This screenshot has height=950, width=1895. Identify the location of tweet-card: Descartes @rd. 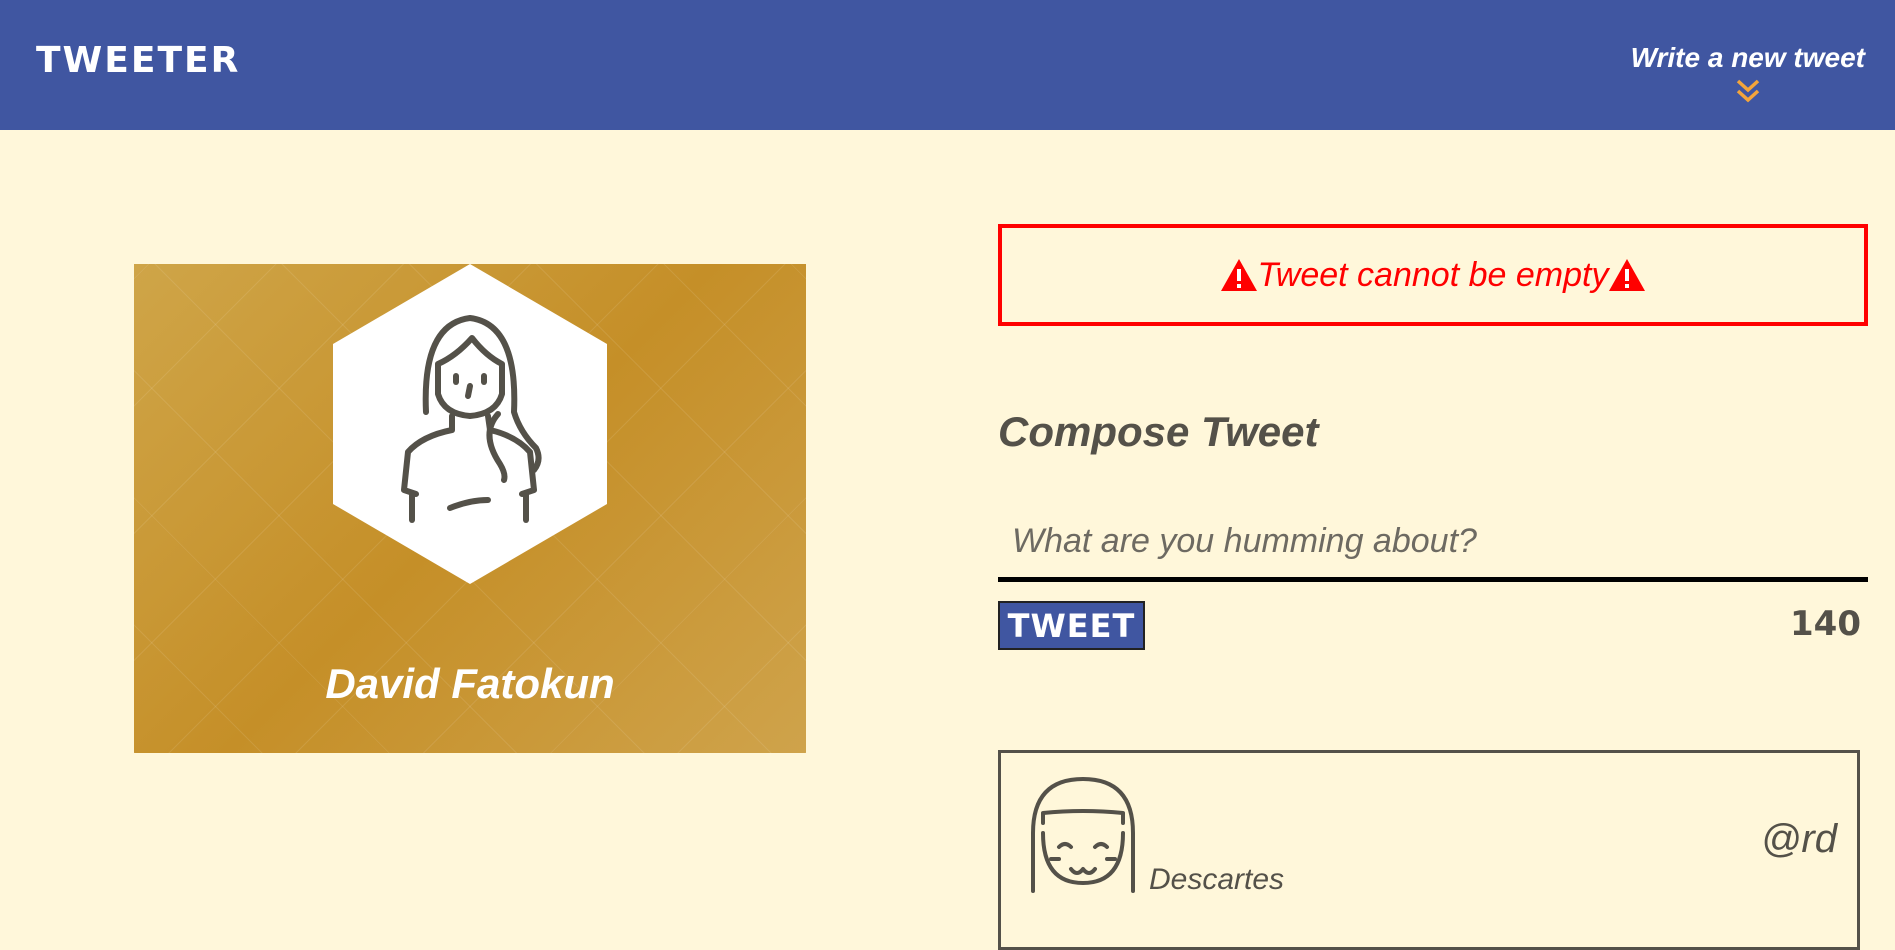
(1429, 850).